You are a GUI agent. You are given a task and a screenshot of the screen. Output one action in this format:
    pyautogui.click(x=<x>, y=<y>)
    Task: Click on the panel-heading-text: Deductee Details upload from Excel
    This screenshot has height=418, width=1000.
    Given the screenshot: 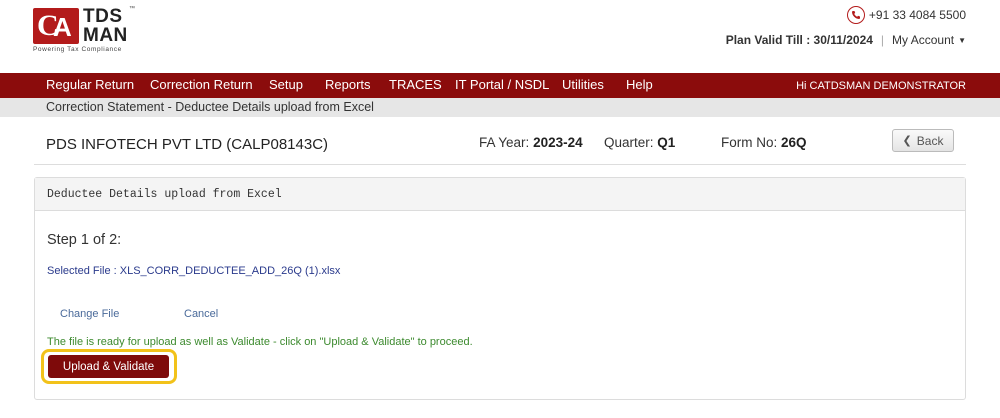 What is the action you would take?
    pyautogui.click(x=164, y=194)
    